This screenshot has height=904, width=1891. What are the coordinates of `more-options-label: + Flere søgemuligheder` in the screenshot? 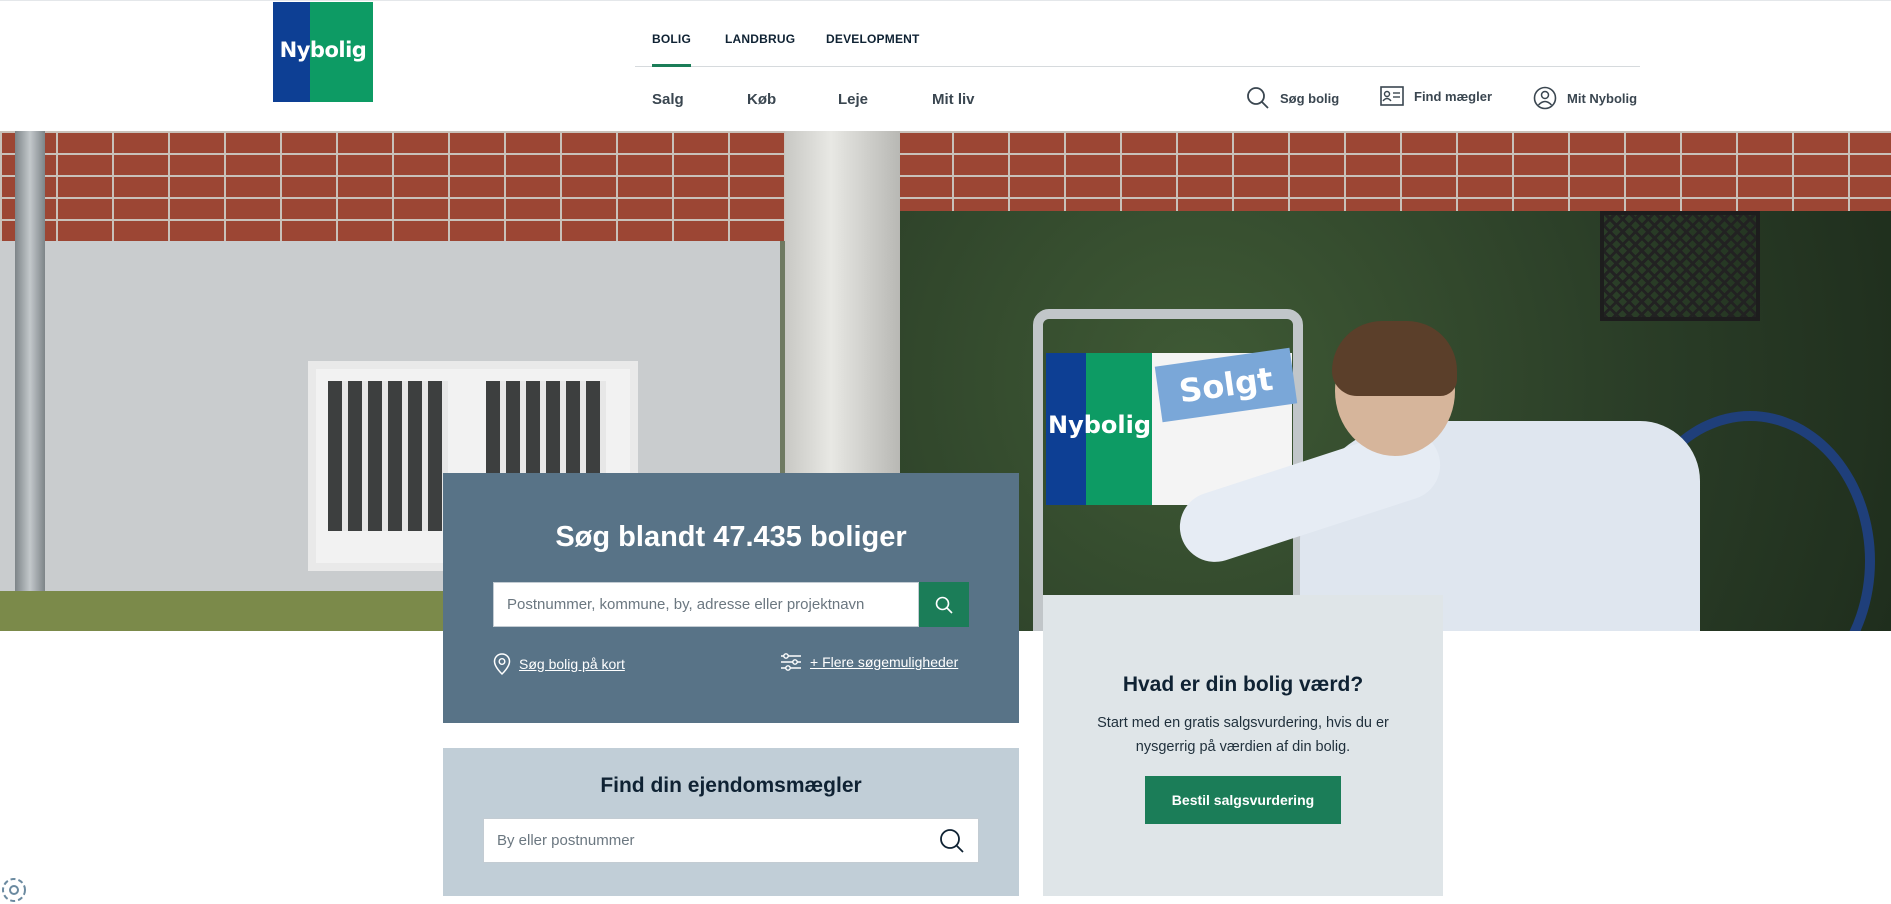 It's located at (884, 662).